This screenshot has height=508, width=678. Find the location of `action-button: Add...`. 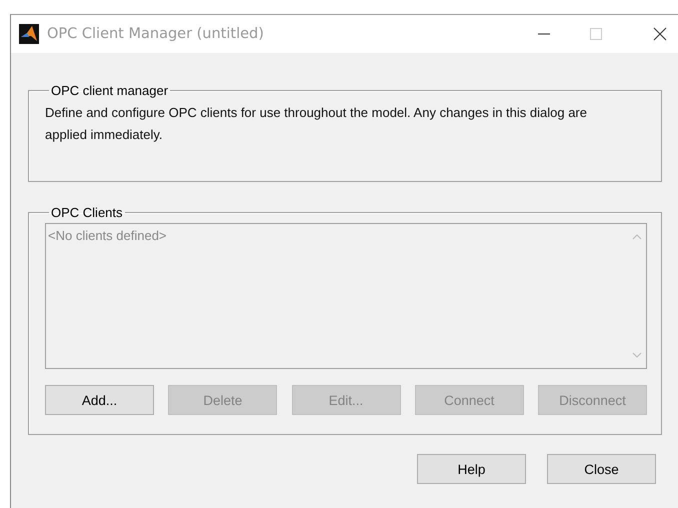

action-button: Add... is located at coordinates (99, 400).